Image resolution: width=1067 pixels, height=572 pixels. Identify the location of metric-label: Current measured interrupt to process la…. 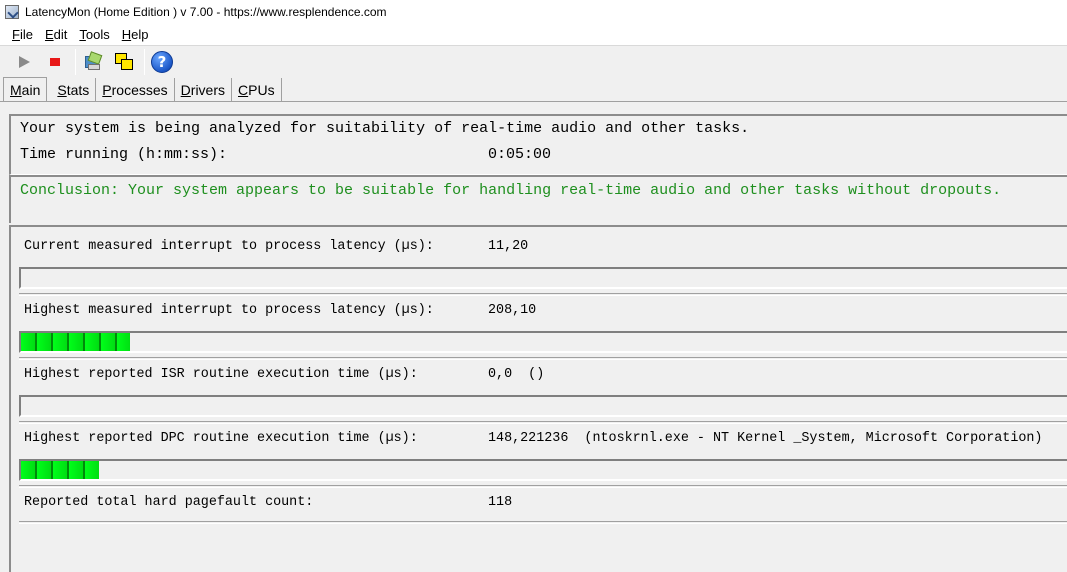
(229, 246).